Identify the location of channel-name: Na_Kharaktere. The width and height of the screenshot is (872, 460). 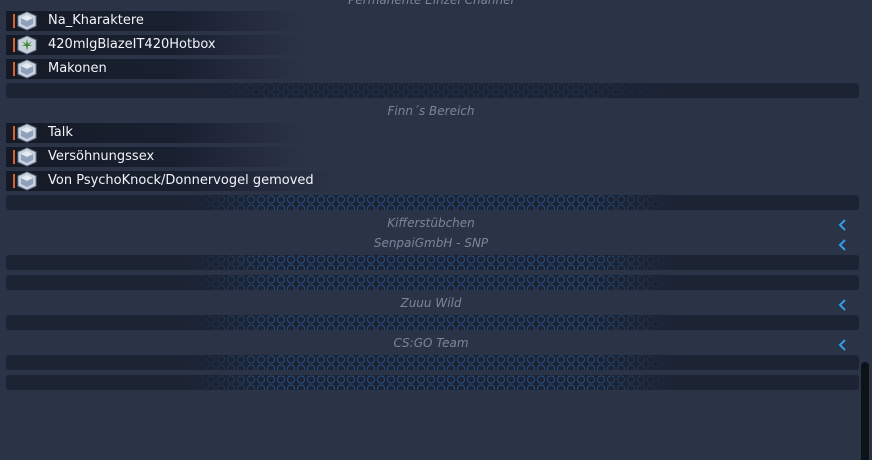
(96, 20).